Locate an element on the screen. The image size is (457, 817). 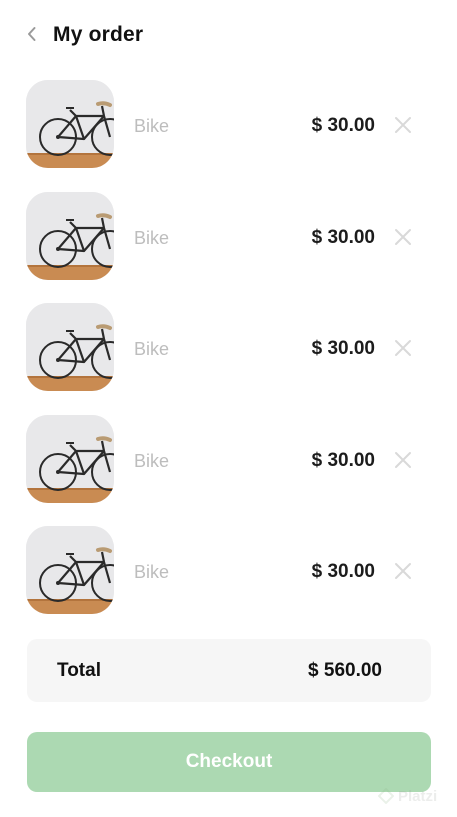
back-button is located at coordinates (32, 34).